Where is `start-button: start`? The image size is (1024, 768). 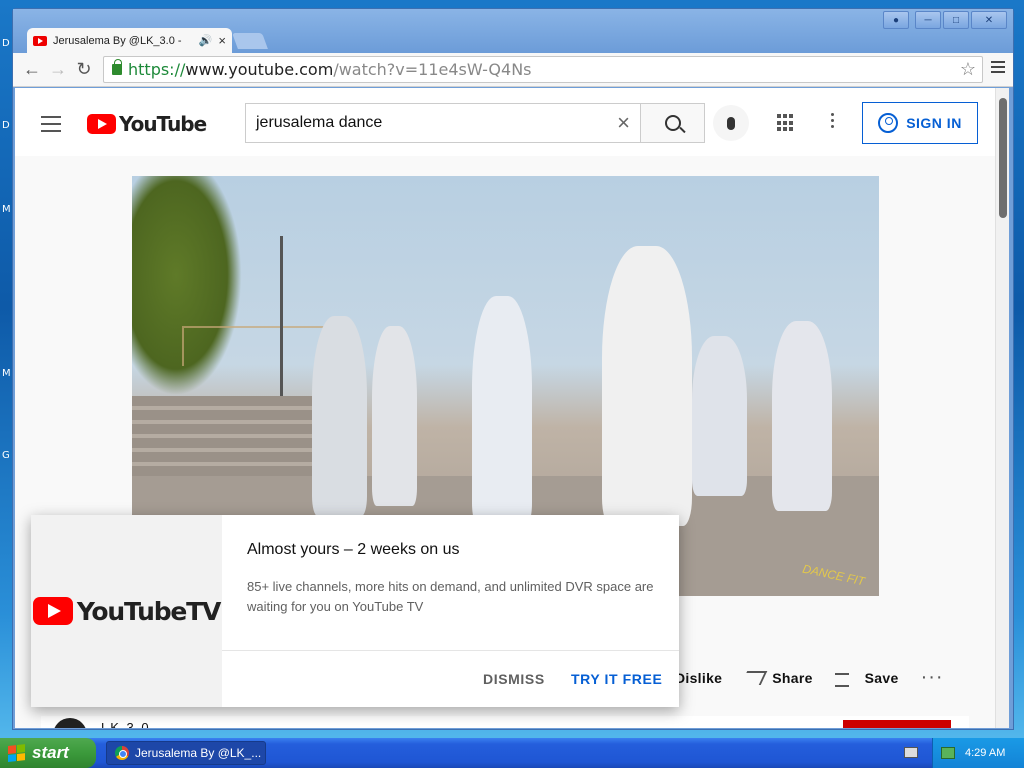
start-button: start is located at coordinates (48, 753).